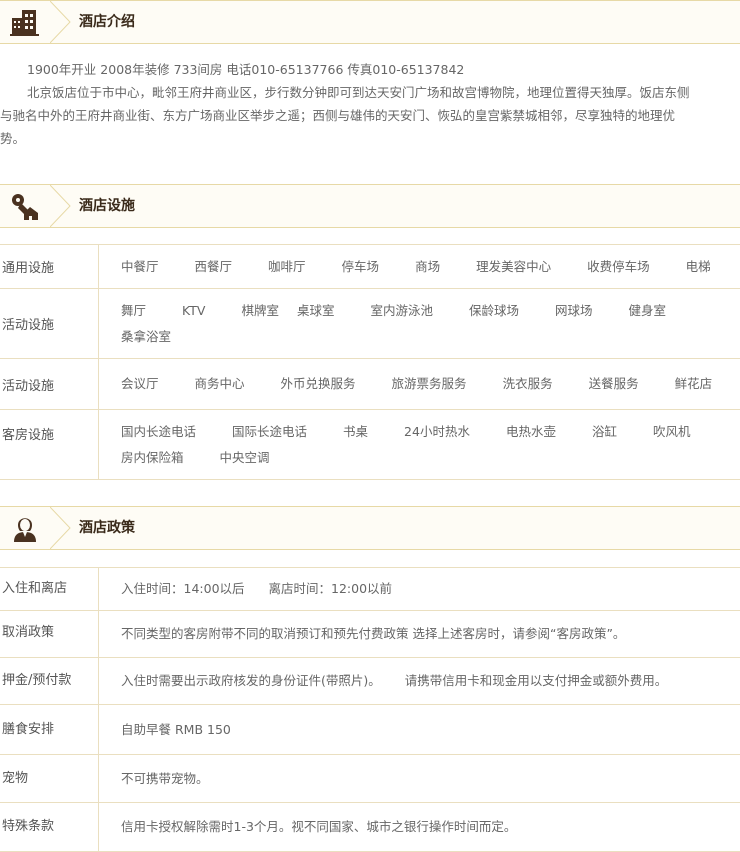 Image resolution: width=740 pixels, height=852 pixels. What do you see at coordinates (107, 206) in the screenshot?
I see `section-title: 酒店设施` at bounding box center [107, 206].